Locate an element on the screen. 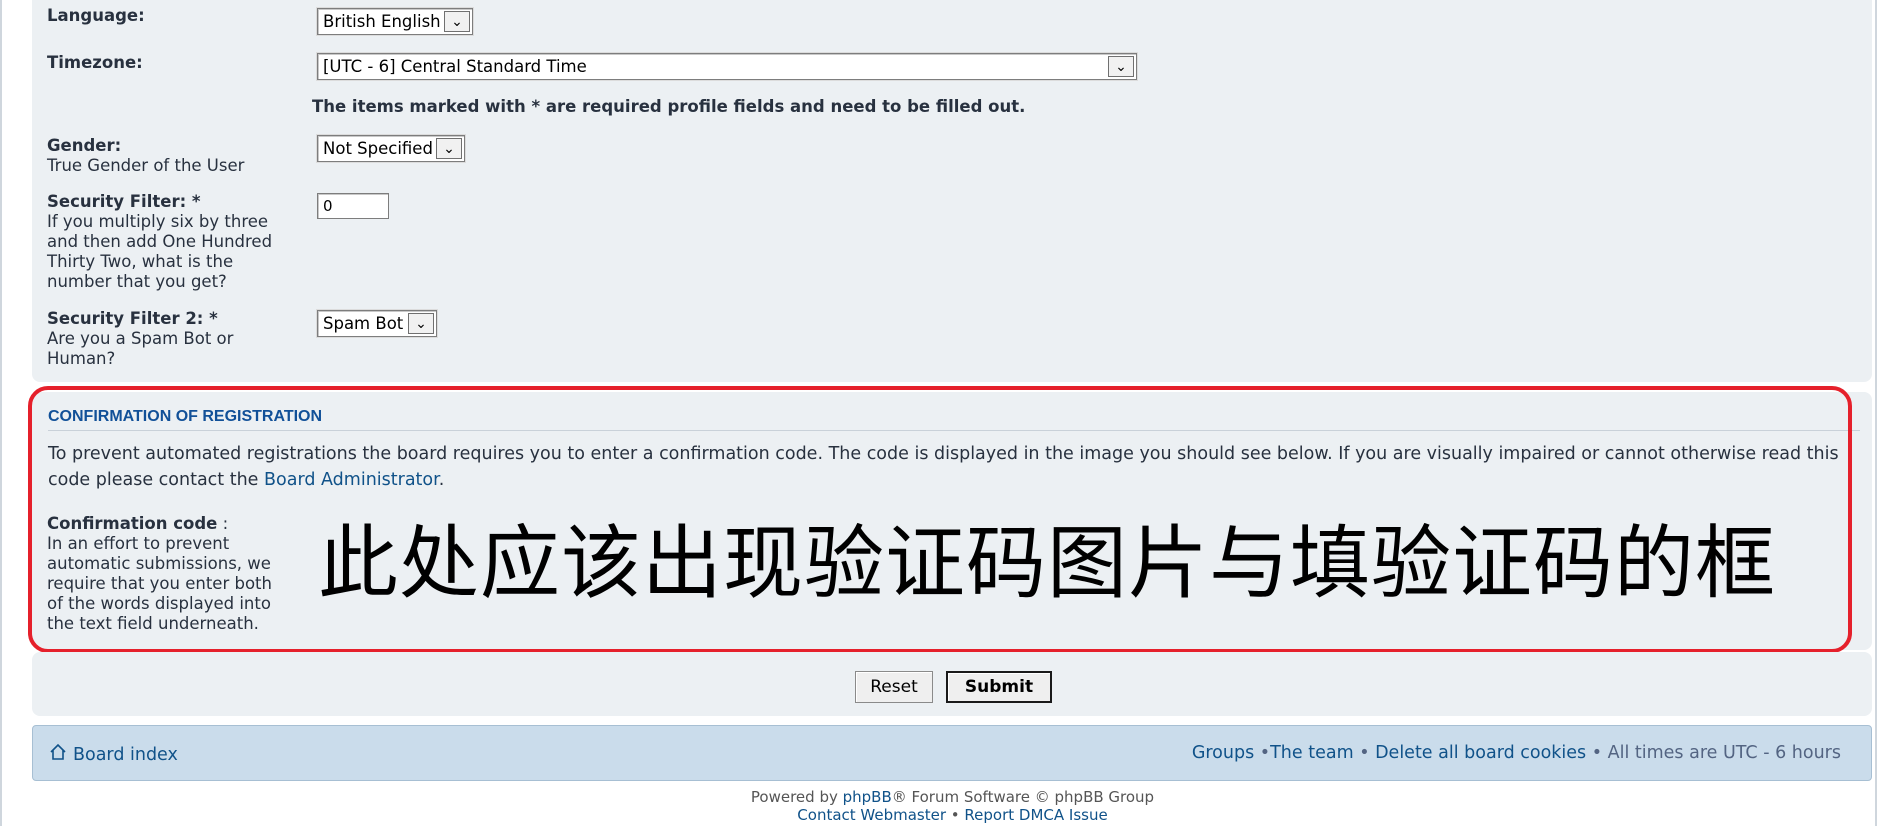 This screenshot has height=826, width=1877. language-select: British English ⌄ is located at coordinates (395, 21).